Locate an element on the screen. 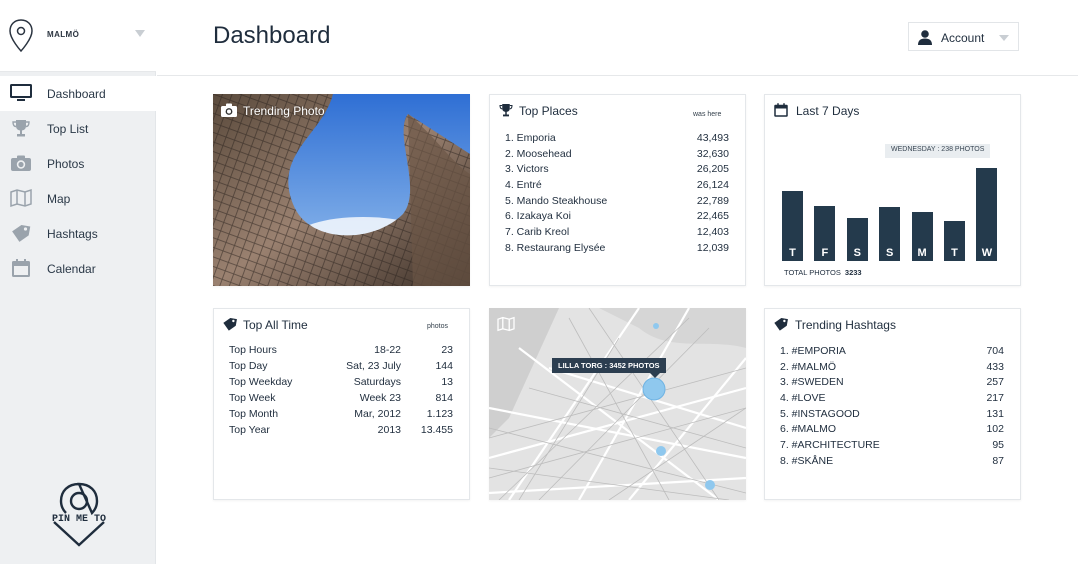 Image resolution: width=1078 pixels, height=564 pixels. bar-day-label: T is located at coordinates (954, 253).